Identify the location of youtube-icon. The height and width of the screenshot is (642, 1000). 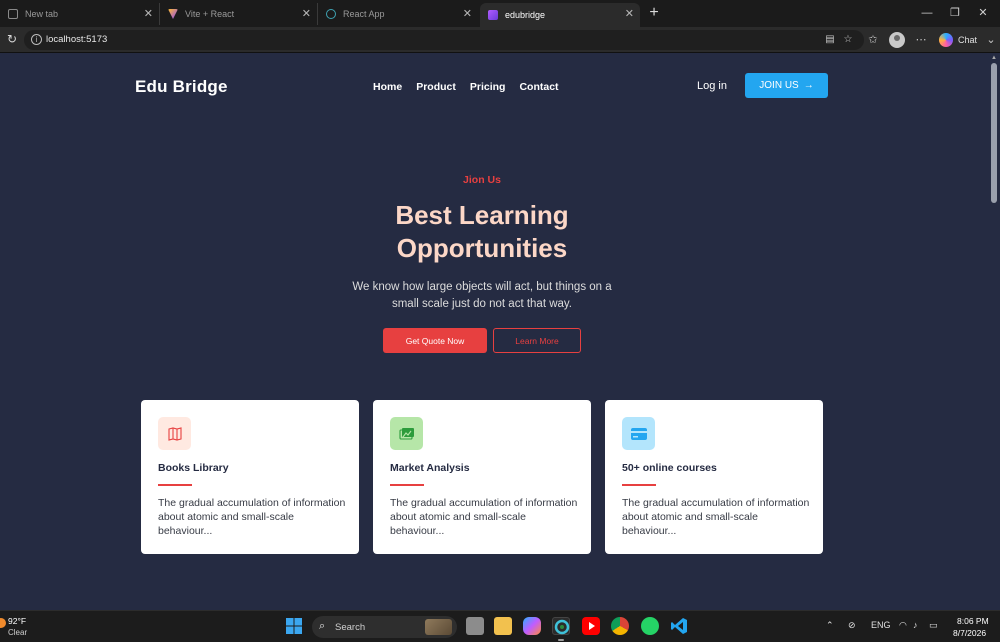
(591, 626).